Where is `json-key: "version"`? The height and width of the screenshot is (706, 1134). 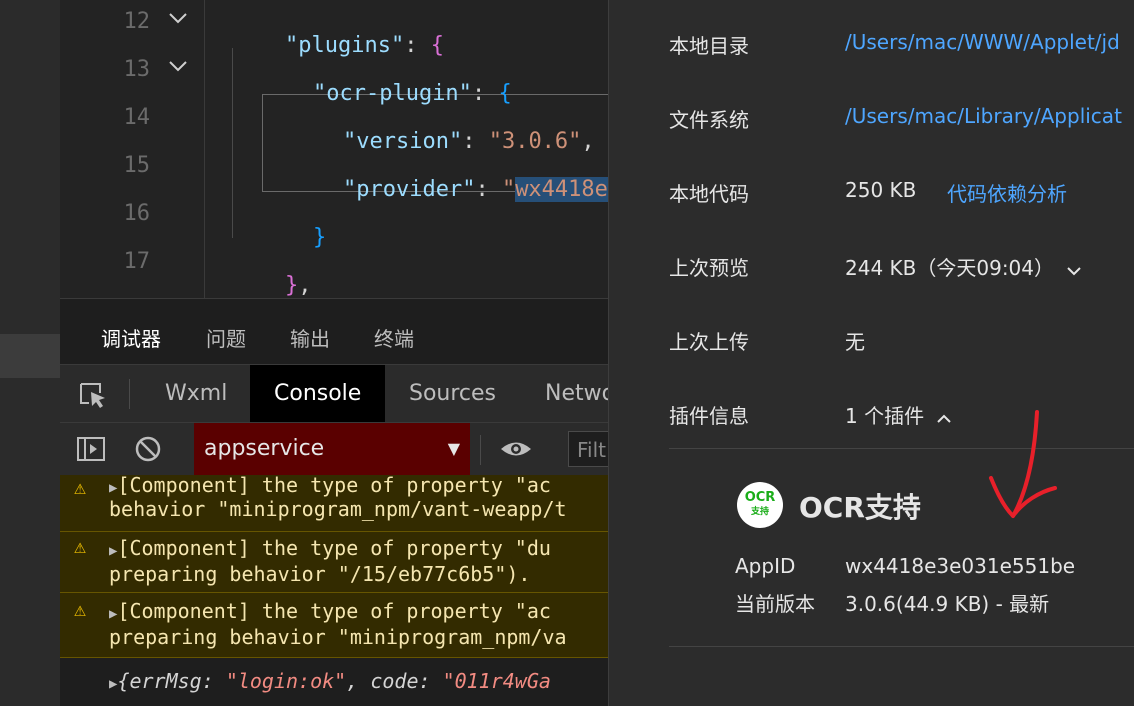 json-key: "version" is located at coordinates (402, 141).